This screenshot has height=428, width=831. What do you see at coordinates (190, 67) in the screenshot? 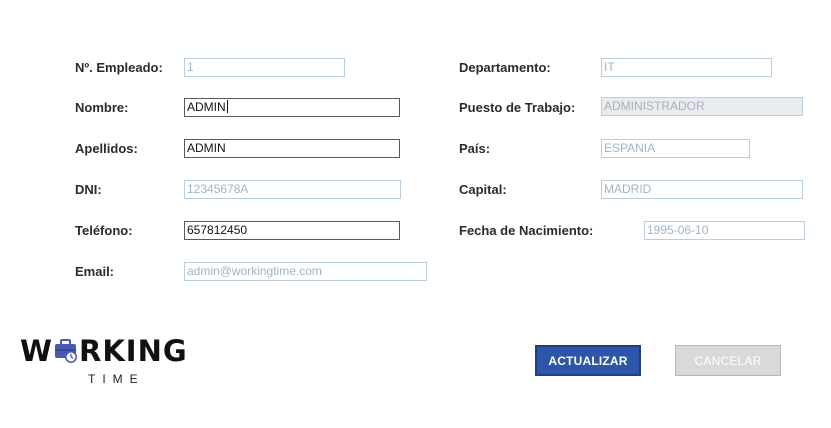
I see `empleado-value: 1` at bounding box center [190, 67].